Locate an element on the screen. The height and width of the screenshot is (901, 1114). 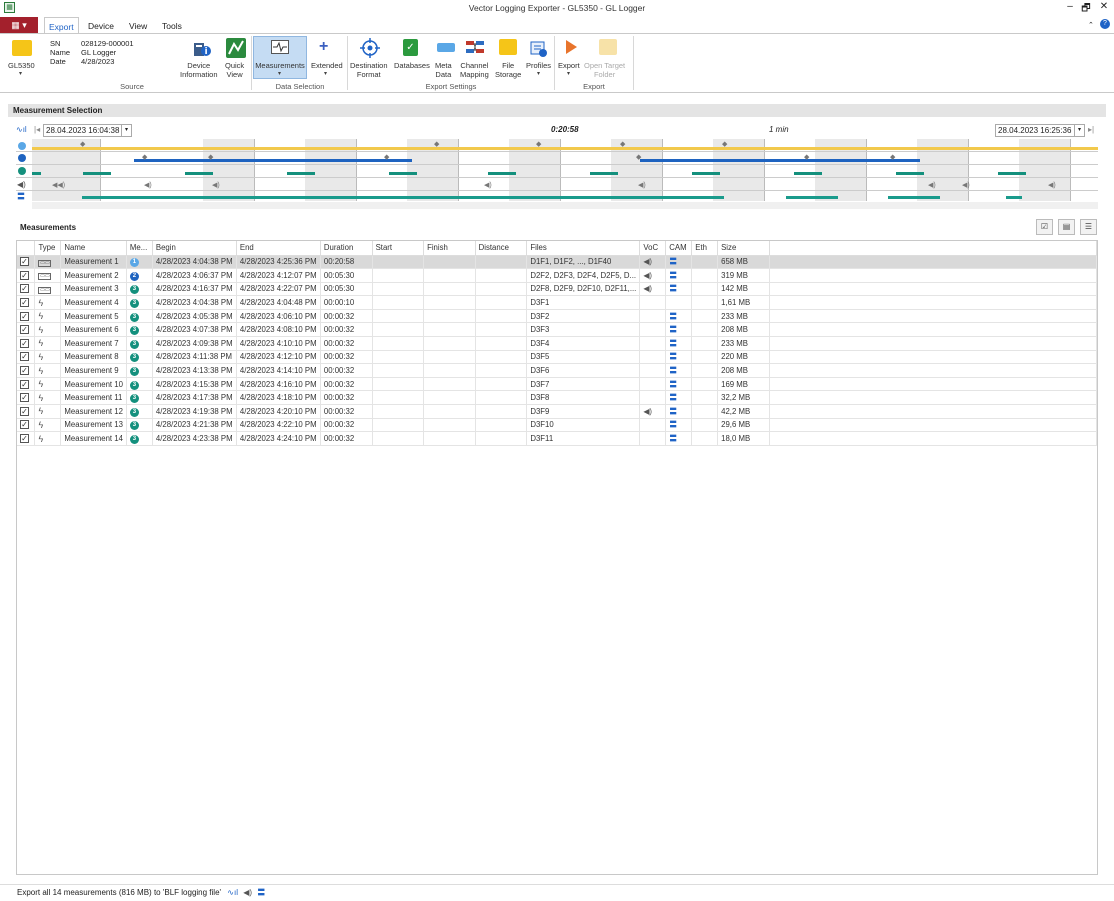
column-header-size: Size is located at coordinates (743, 248).